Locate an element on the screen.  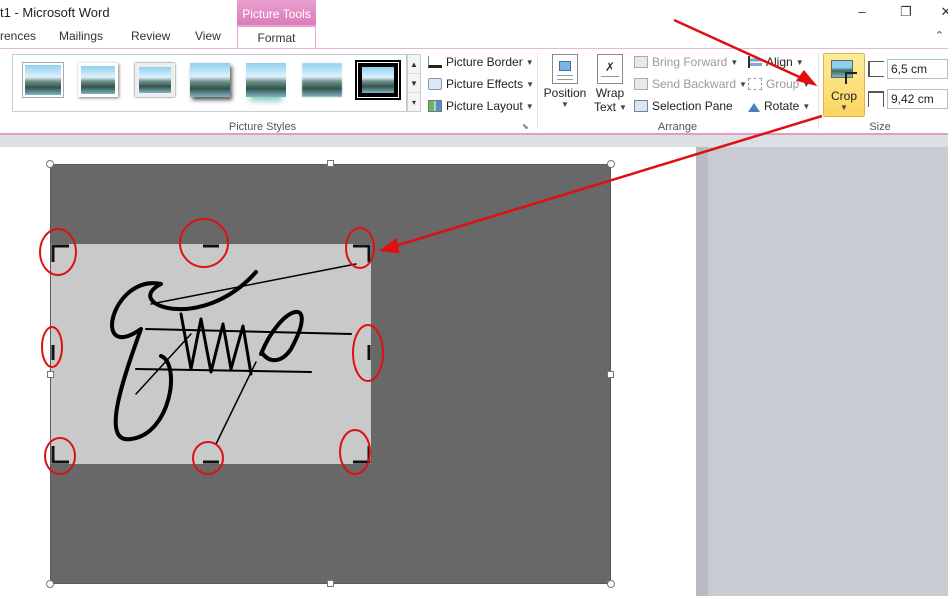
tab-references: rences is located at coordinates (18, 36).